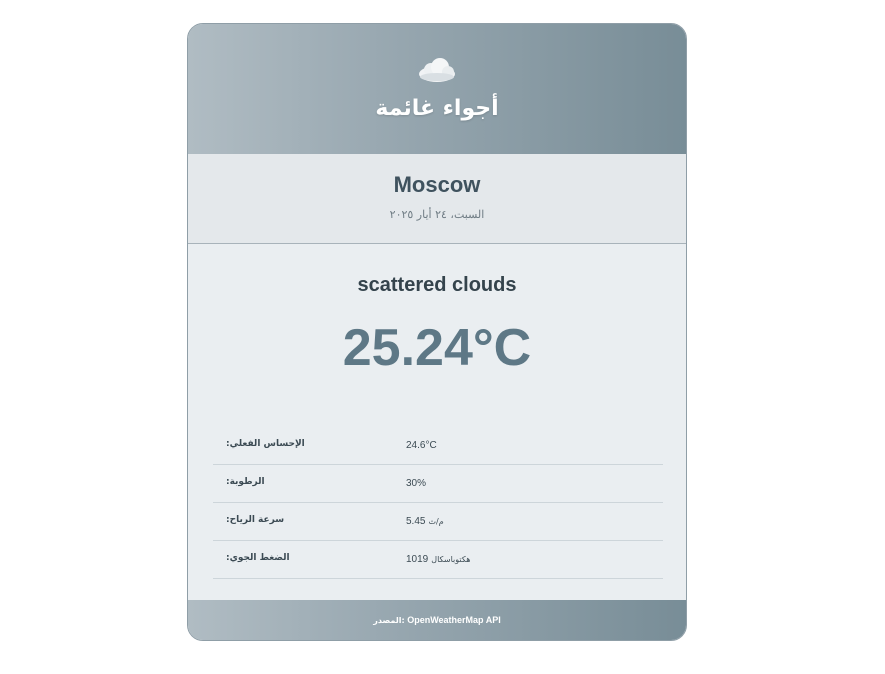  I want to click on weather-header: أجواء غائمة, so click(437, 89).